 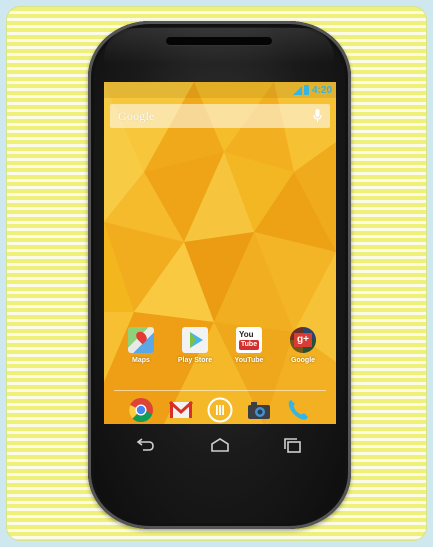 I want to click on navigation-bar, so click(x=220, y=446).